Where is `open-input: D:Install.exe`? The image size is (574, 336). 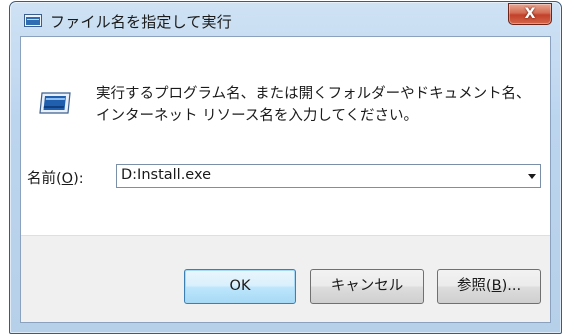
open-input: D:Install.exe is located at coordinates (166, 175).